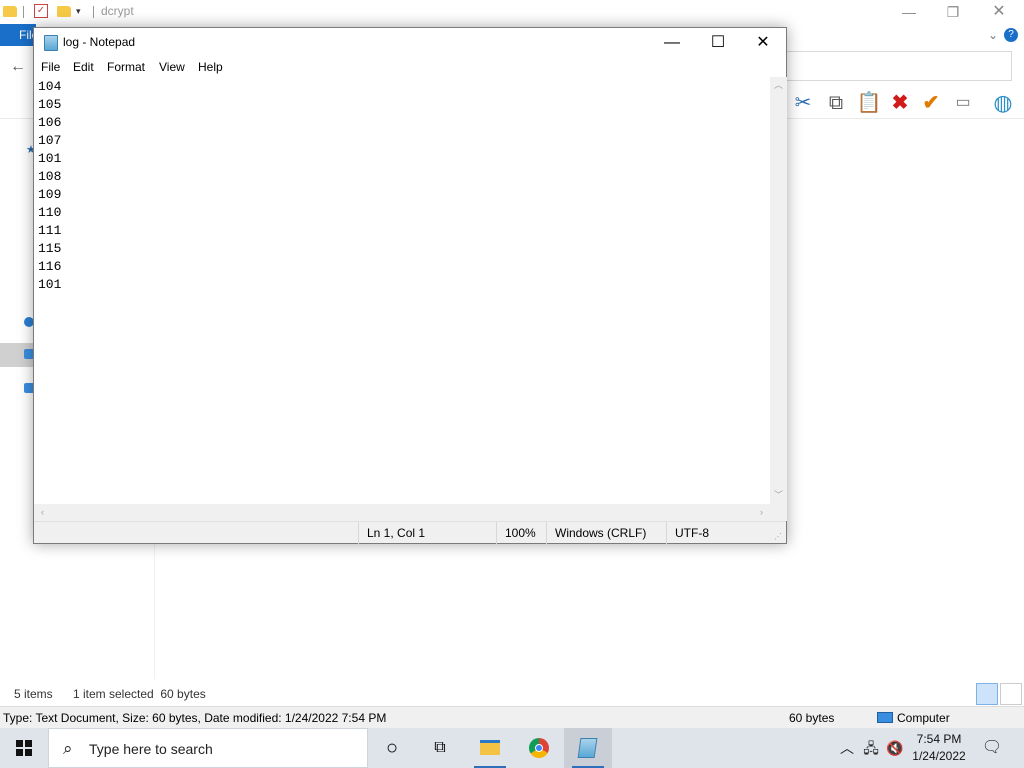 This screenshot has width=1024, height=768. I want to click on file-explorer-taskbar-button, so click(490, 748).